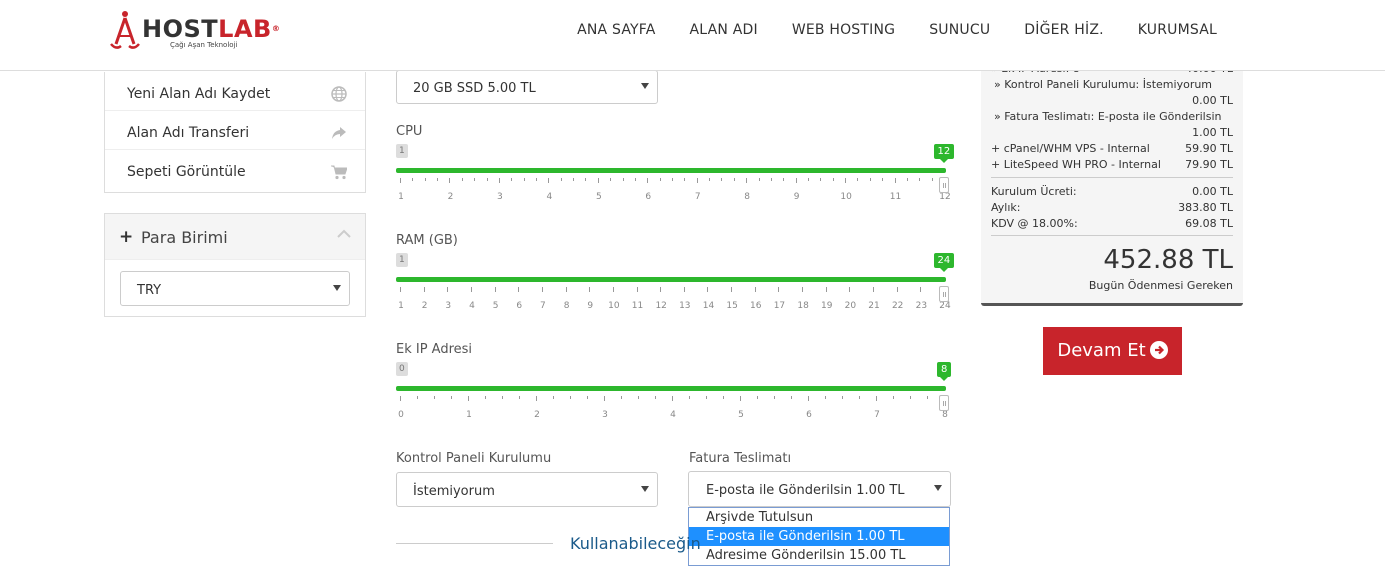  I want to click on disk-select: 20 GB SSD 5.00 TL, so click(527, 87).